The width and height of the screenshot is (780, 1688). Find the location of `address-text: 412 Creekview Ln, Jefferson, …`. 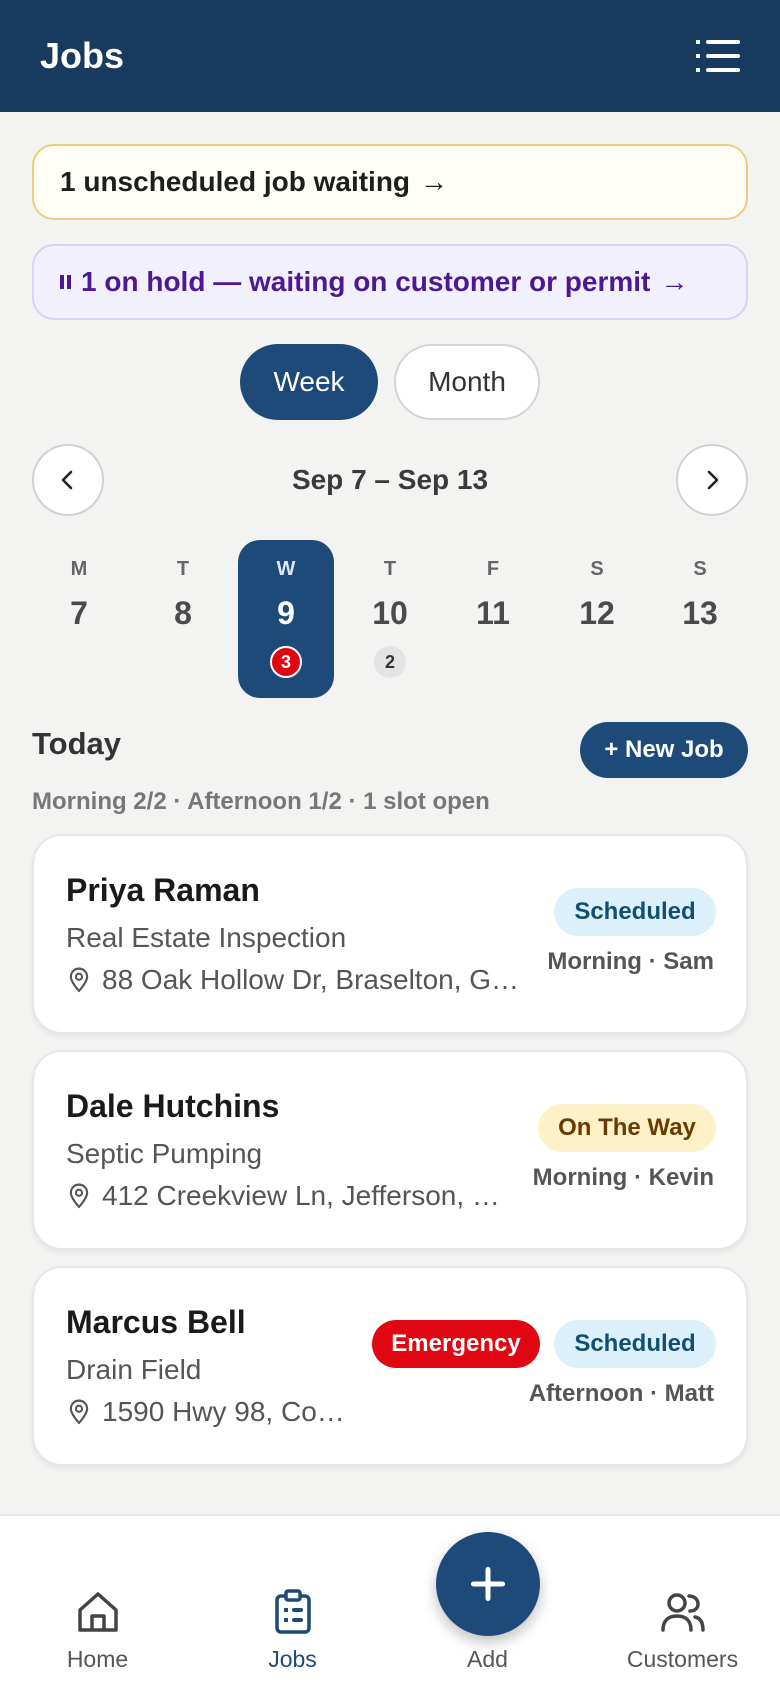

address-text: 412 Creekview Ln, Jefferson, … is located at coordinates (301, 1195).